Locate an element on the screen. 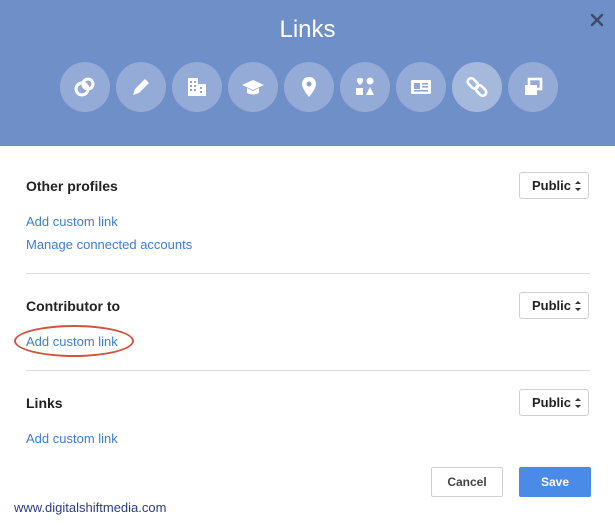 The image size is (615, 526). tab-work is located at coordinates (197, 87).